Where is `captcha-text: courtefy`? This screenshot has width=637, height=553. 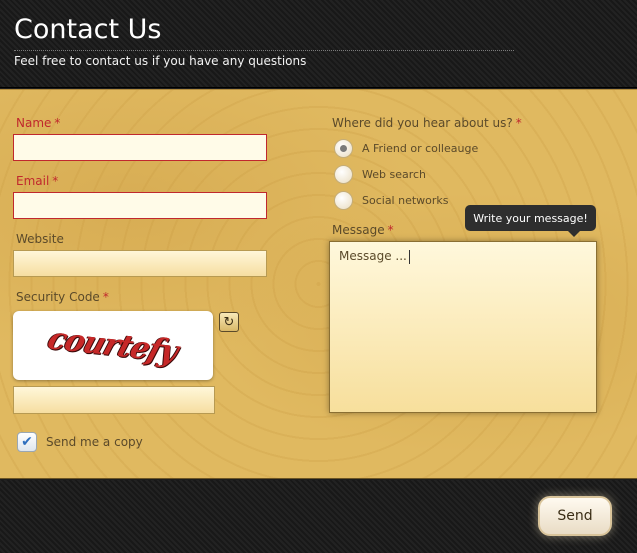 captcha-text: courtefy is located at coordinates (113, 345).